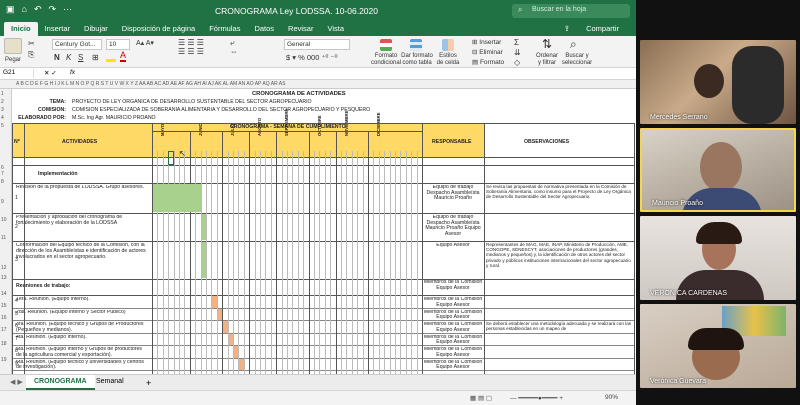  What do you see at coordinates (4, 318) in the screenshot?
I see `row-number: 16` at bounding box center [4, 318].